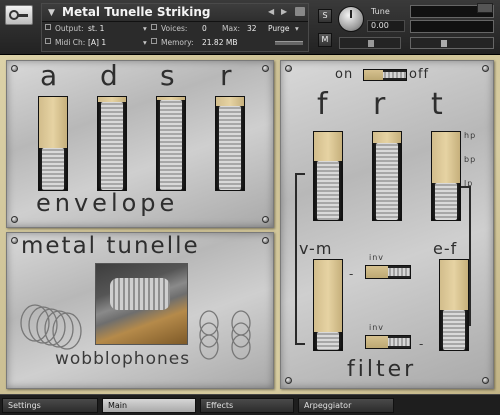  I want to click on mute-button: M, so click(325, 40).